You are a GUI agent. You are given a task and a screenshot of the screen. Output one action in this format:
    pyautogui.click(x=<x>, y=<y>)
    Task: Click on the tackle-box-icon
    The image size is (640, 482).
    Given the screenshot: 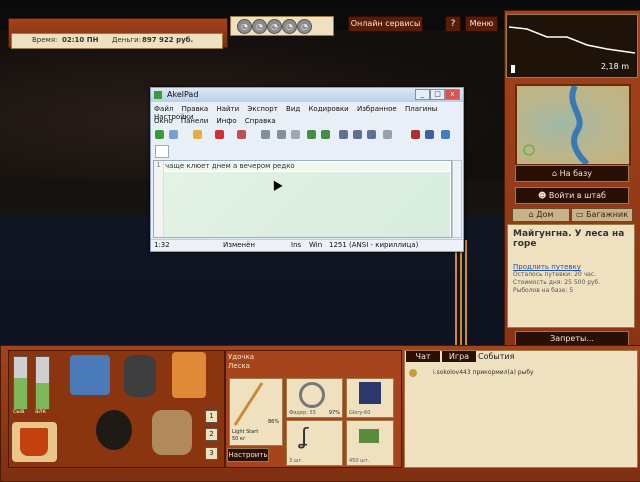 What is the action you would take?
    pyautogui.click(x=90, y=375)
    